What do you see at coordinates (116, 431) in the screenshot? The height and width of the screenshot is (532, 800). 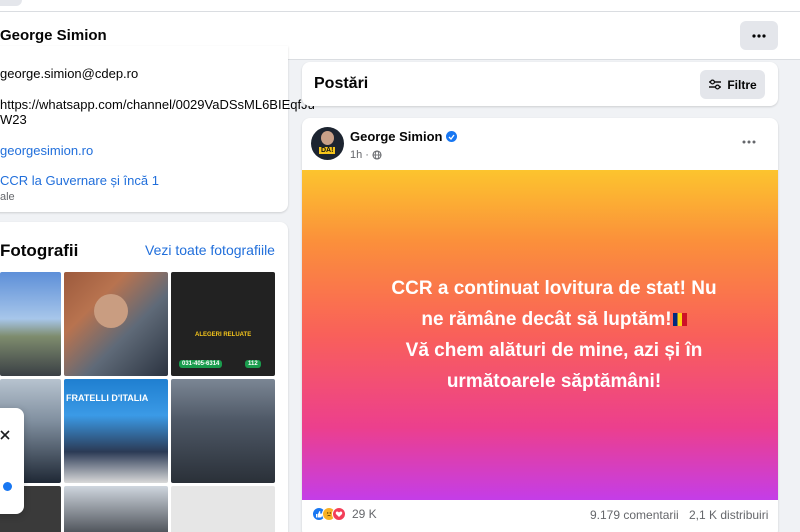 I see `photo-thumb-5: FRATELLI D'ITALIA` at bounding box center [116, 431].